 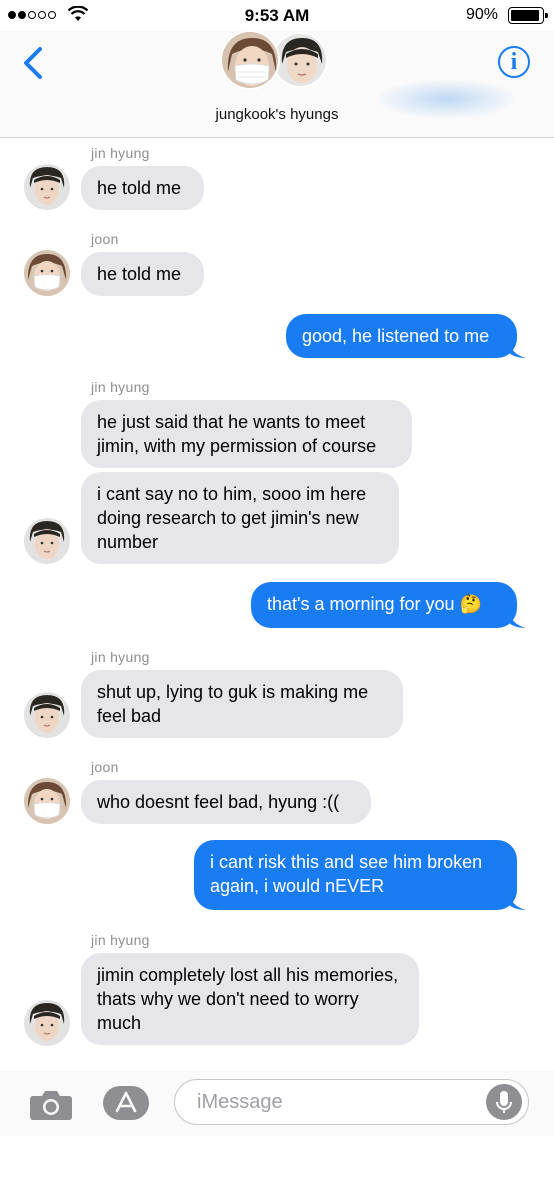 What do you see at coordinates (351, 1102) in the screenshot?
I see `message-input: iMessage` at bounding box center [351, 1102].